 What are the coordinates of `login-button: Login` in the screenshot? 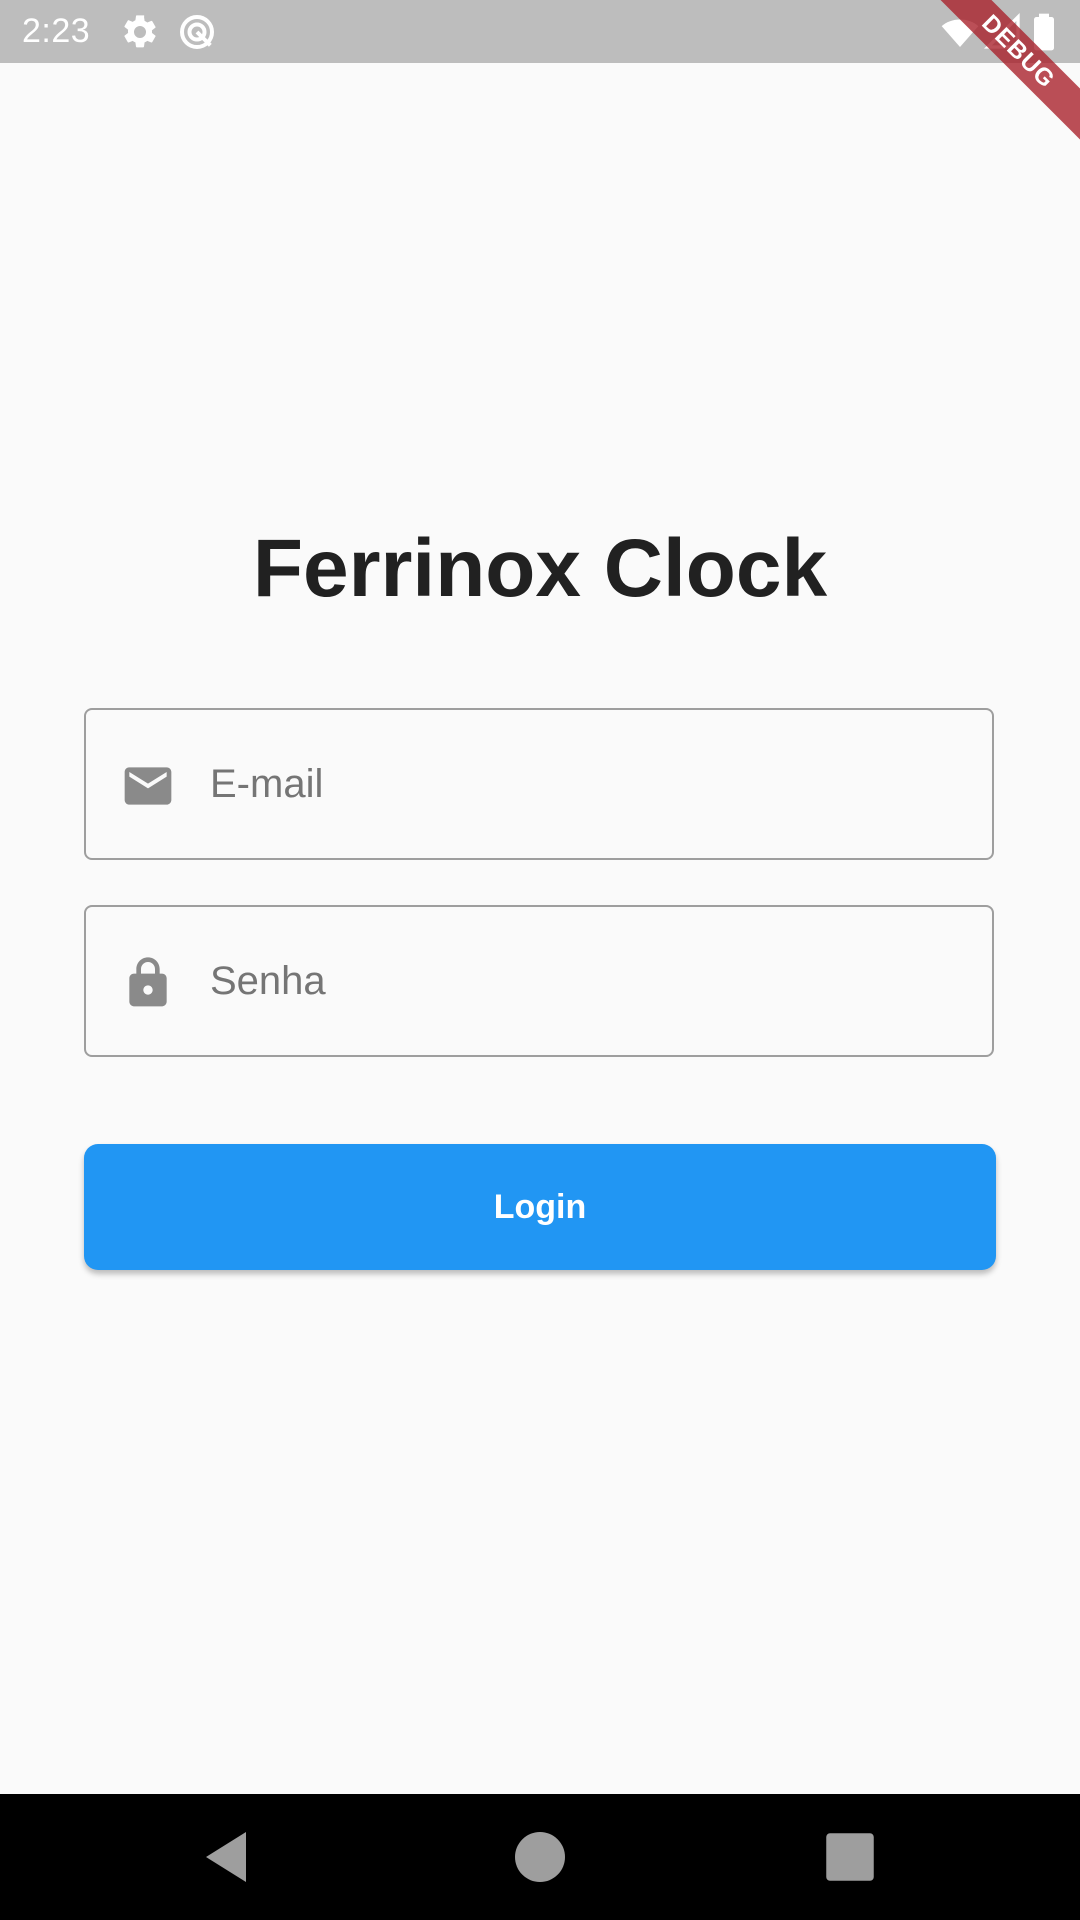 It's located at (540, 1207).